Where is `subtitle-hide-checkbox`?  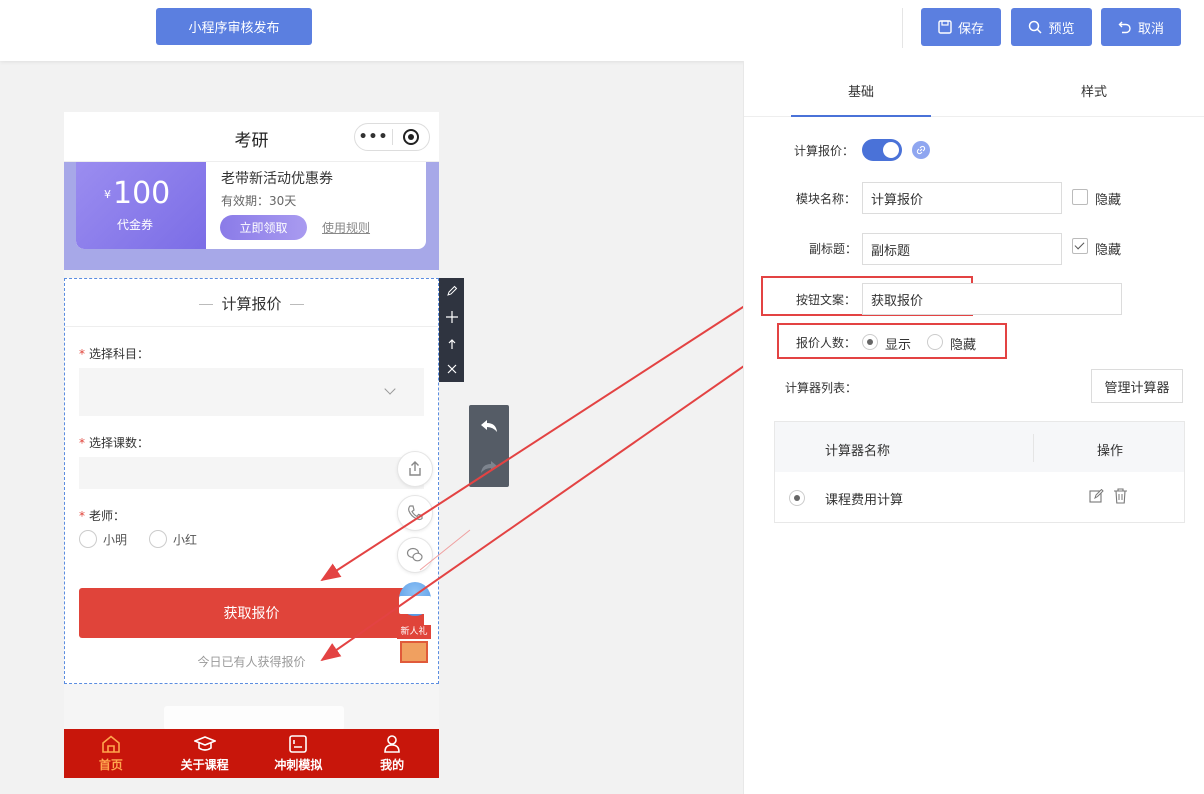
subtitle-hide-checkbox is located at coordinates (1080, 246).